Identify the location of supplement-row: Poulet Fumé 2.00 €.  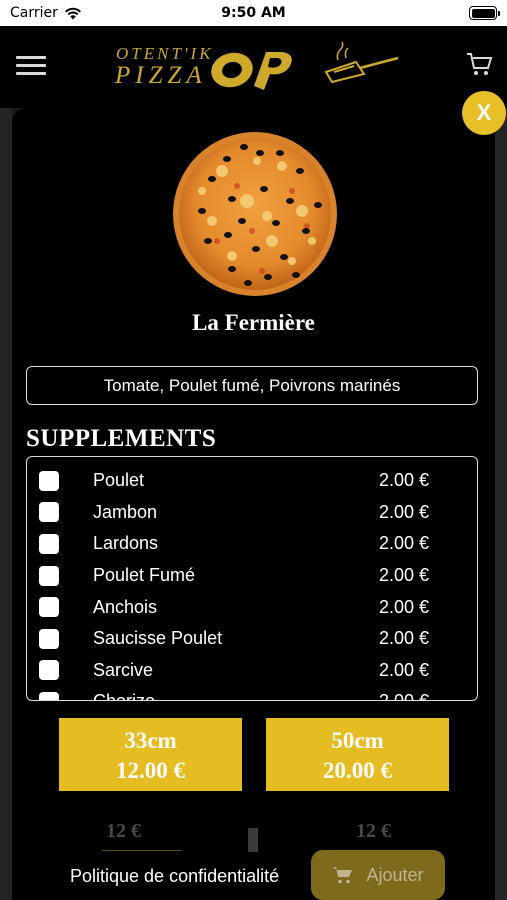
(252, 576).